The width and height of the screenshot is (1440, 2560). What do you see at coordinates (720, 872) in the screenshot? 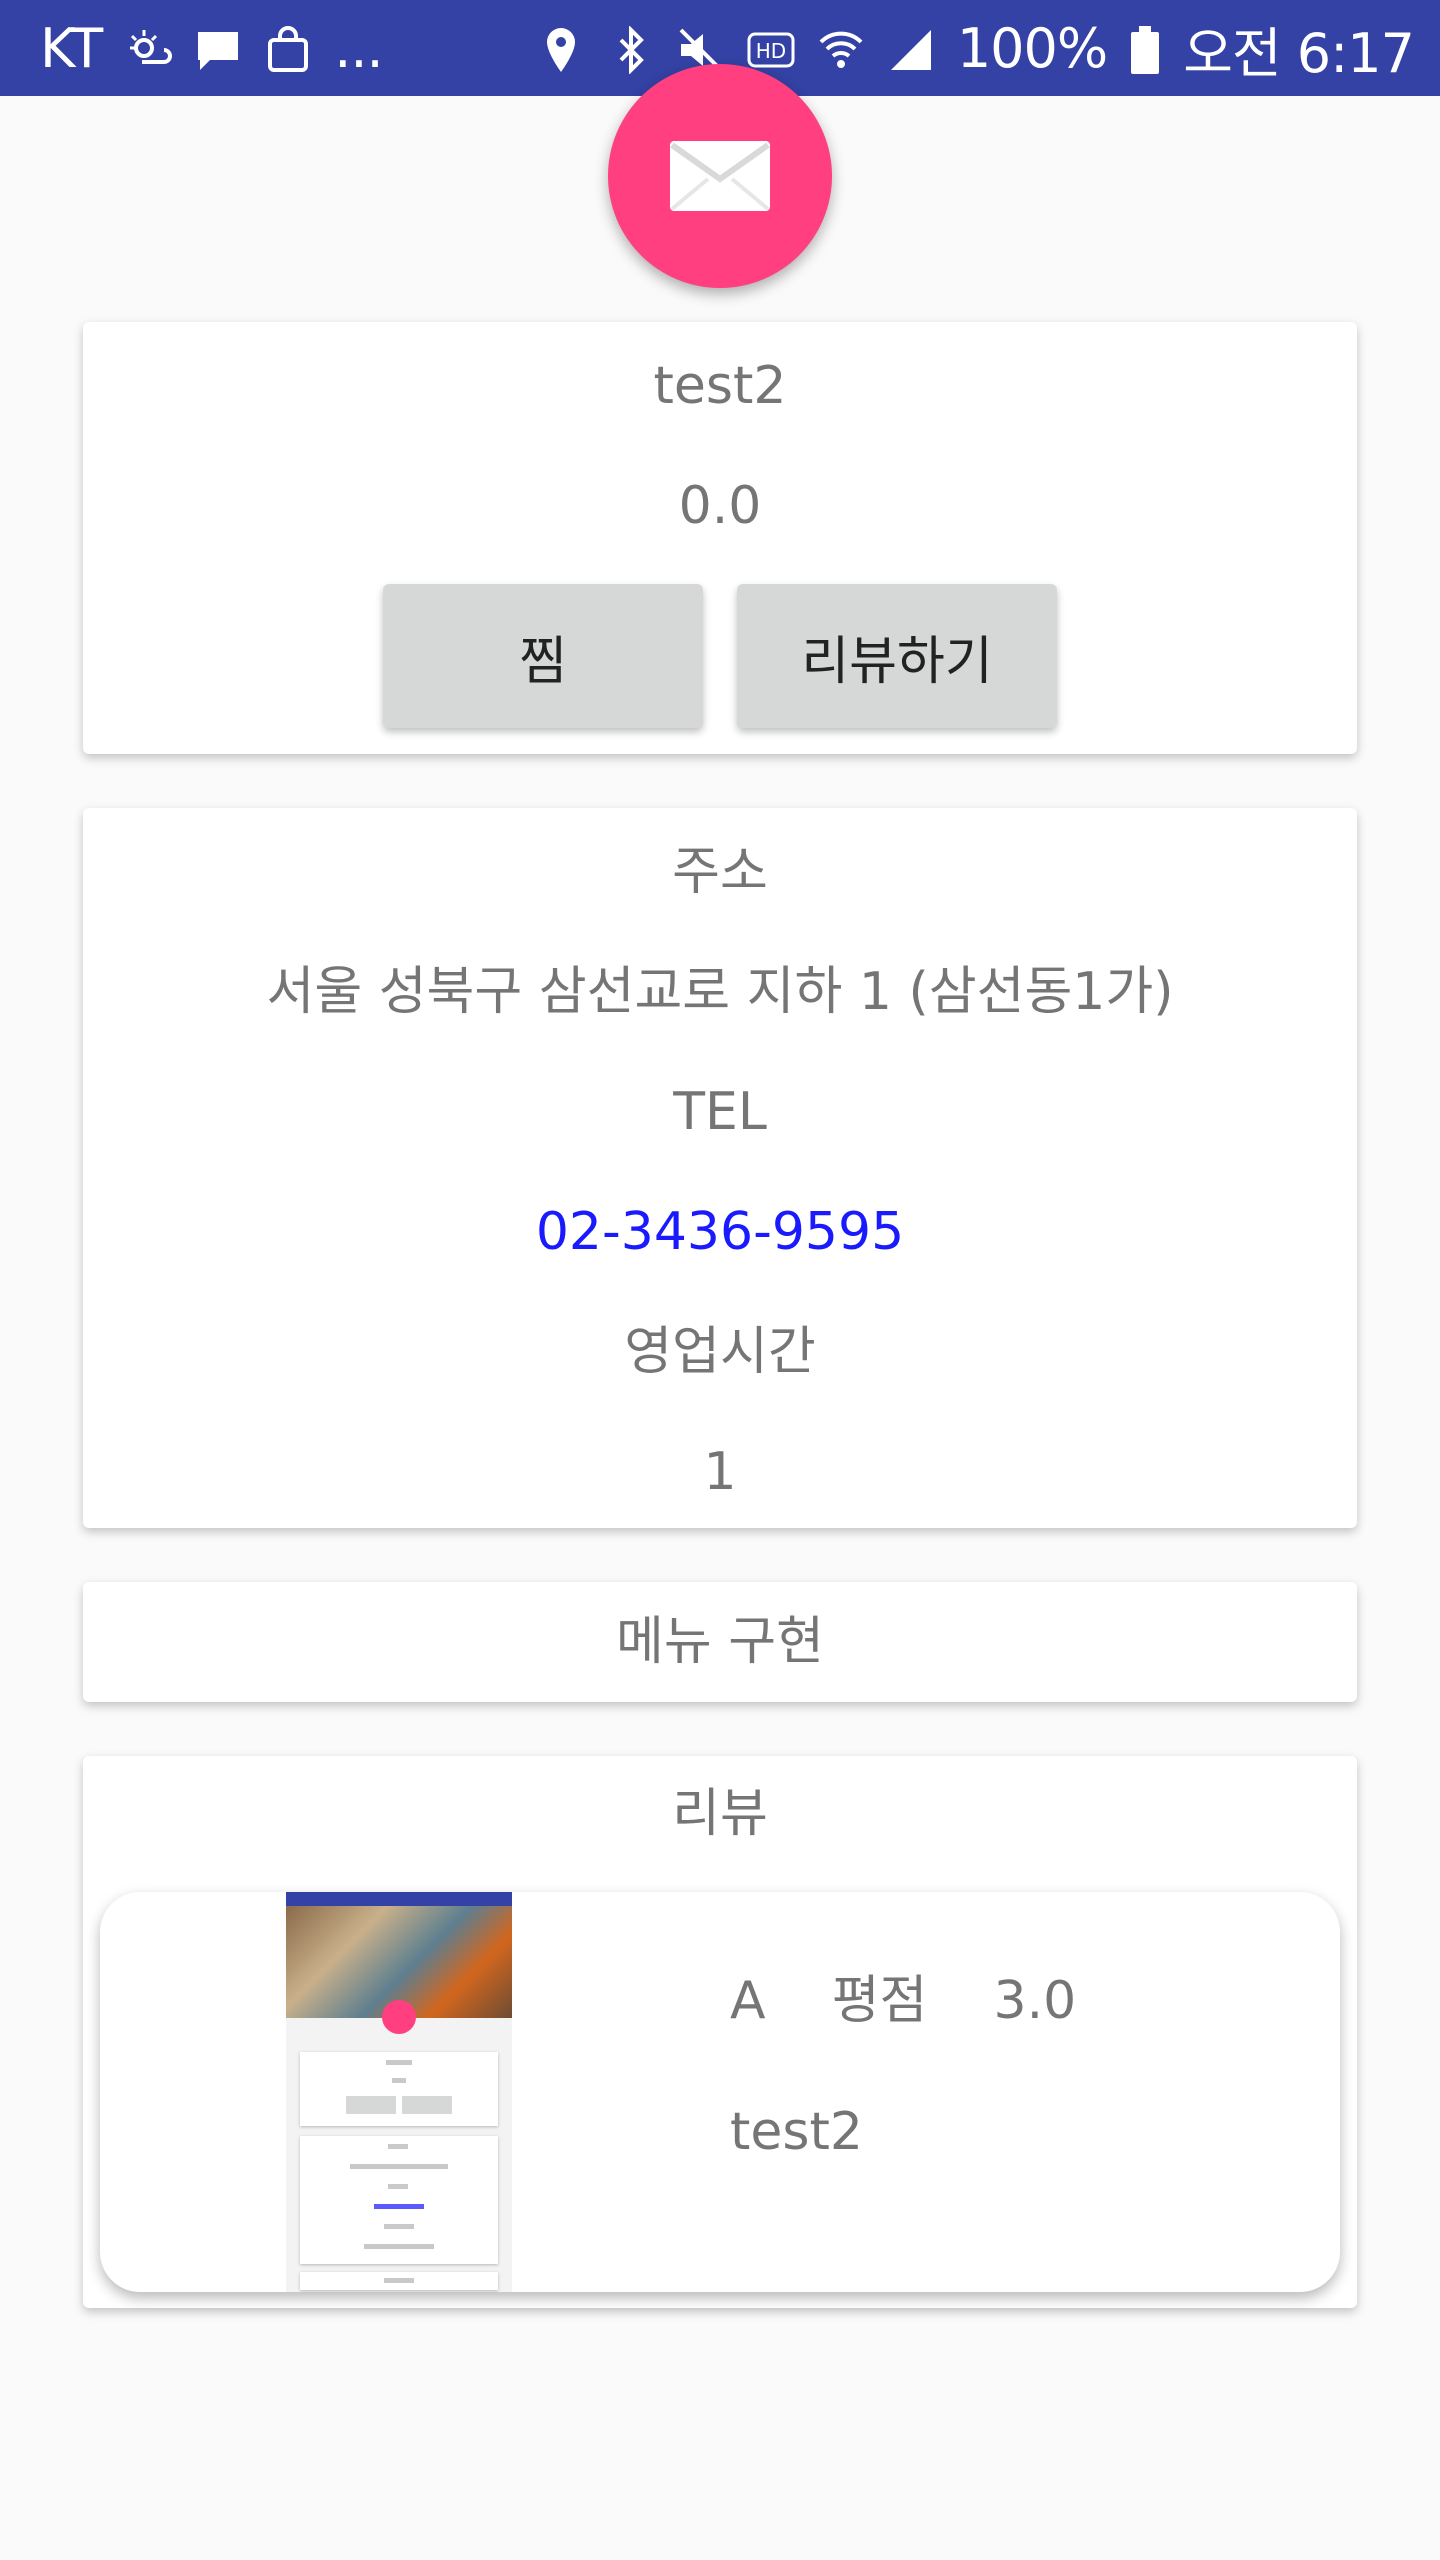
I see `address-label: 주소` at bounding box center [720, 872].